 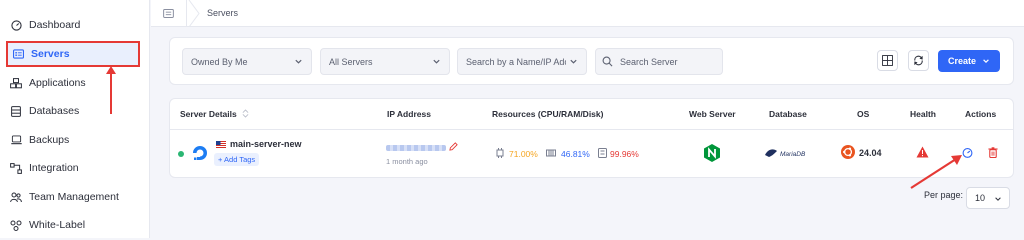 I want to click on refresh-icon, so click(x=918, y=60).